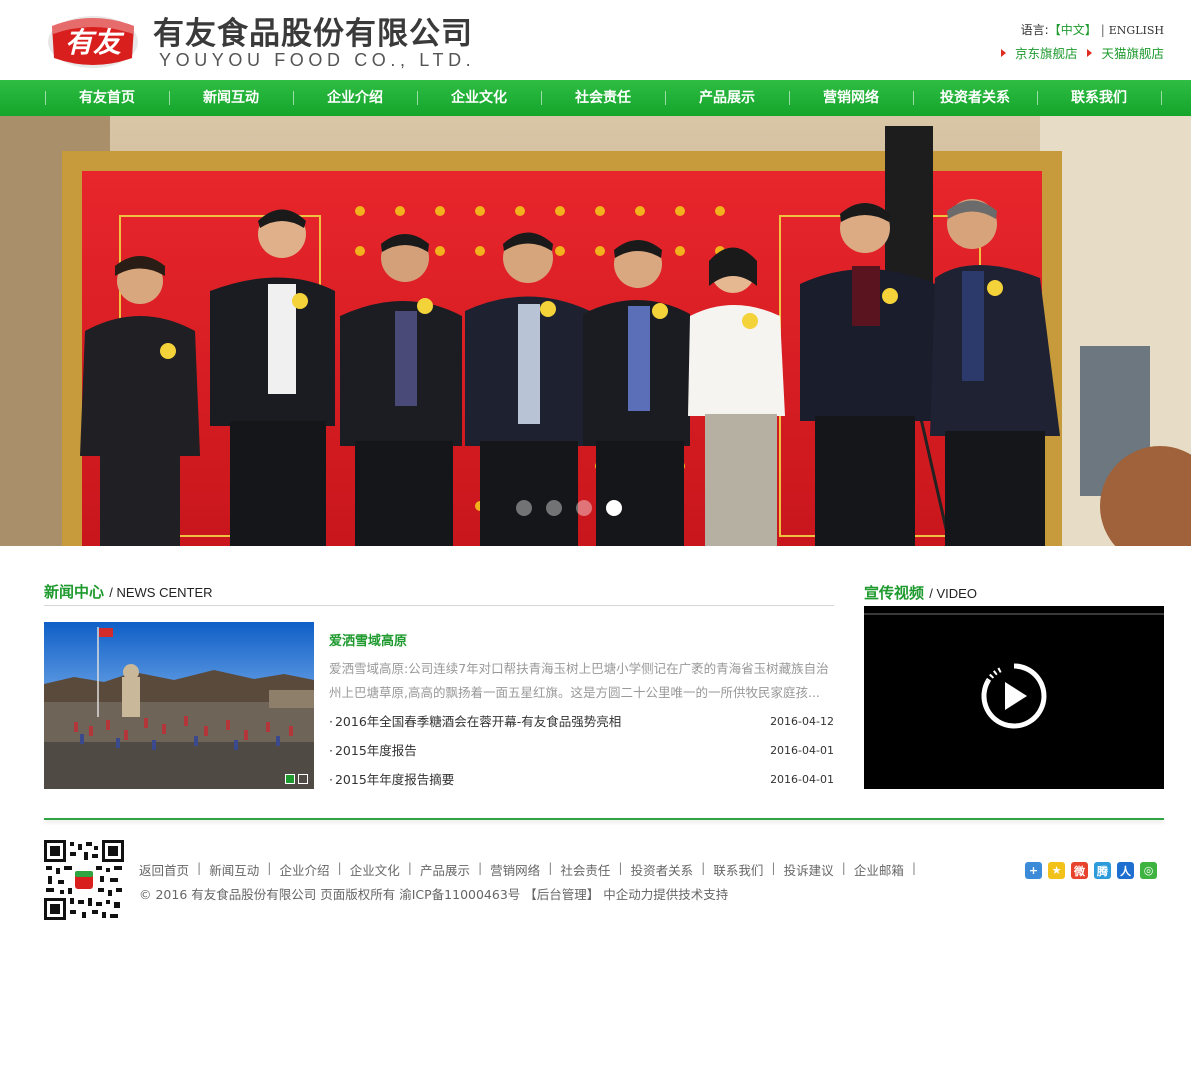 The width and height of the screenshot is (1191, 1080). I want to click on footer-link-responsibility: 社会责任, so click(585, 869).